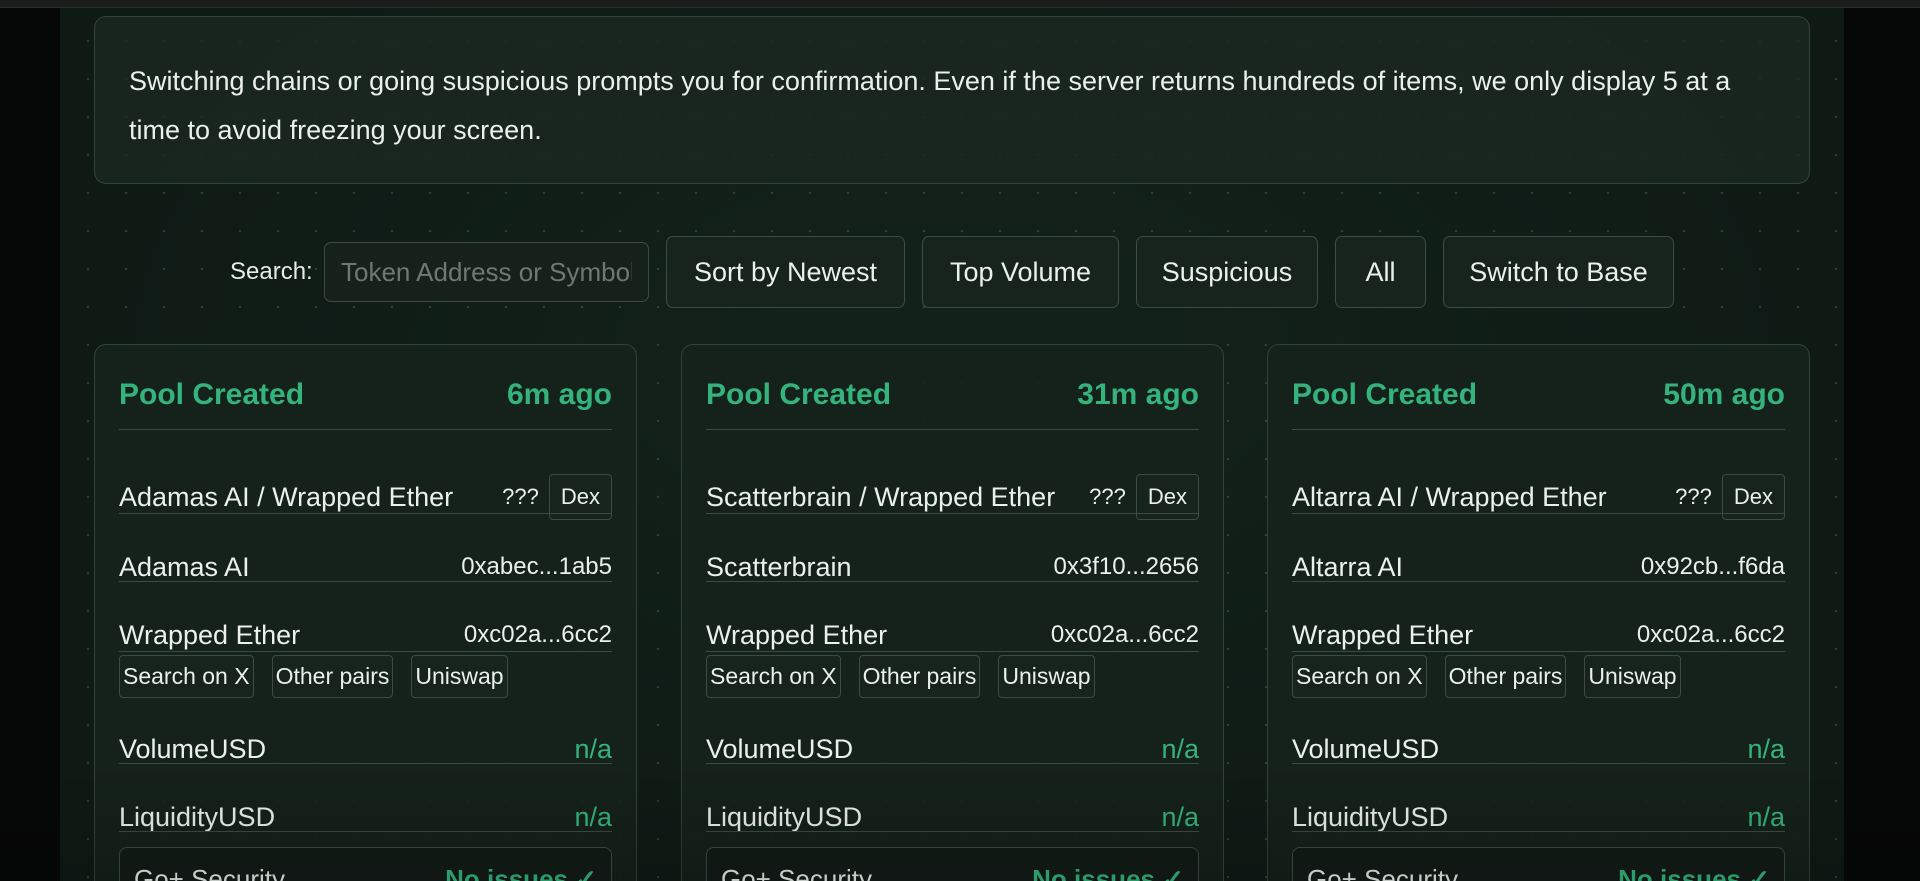 The image size is (1920, 881). Describe the element at coordinates (952, 395) in the screenshot. I see `card-header: Pool Created 31m ago` at that location.